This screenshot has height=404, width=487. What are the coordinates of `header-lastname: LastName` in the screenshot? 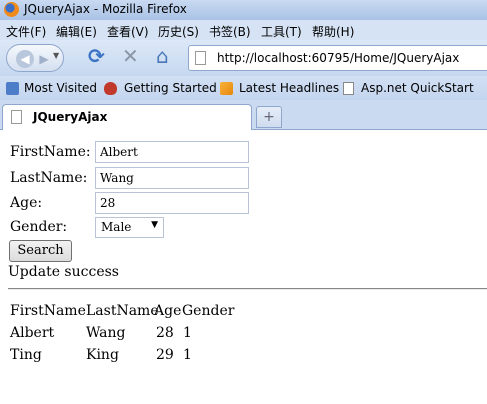 It's located at (122, 311).